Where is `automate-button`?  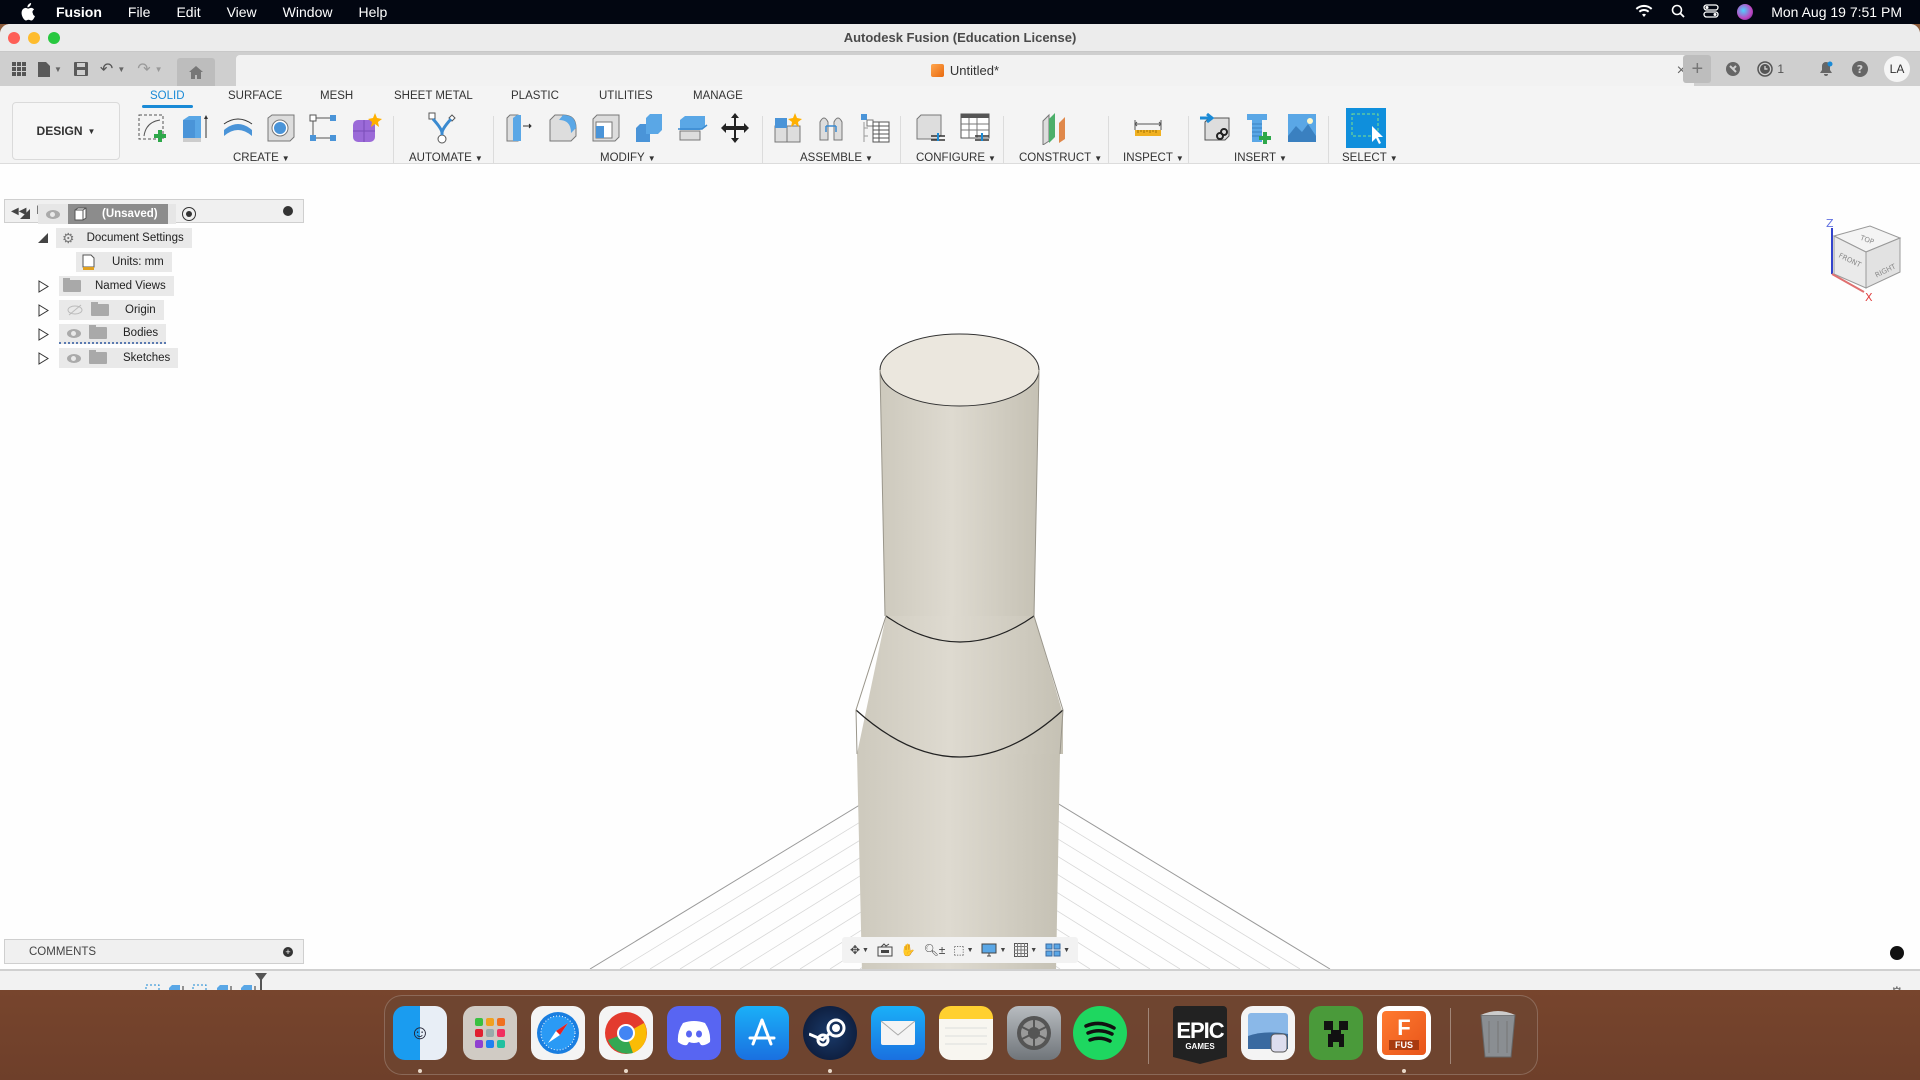 automate-button is located at coordinates (442, 128).